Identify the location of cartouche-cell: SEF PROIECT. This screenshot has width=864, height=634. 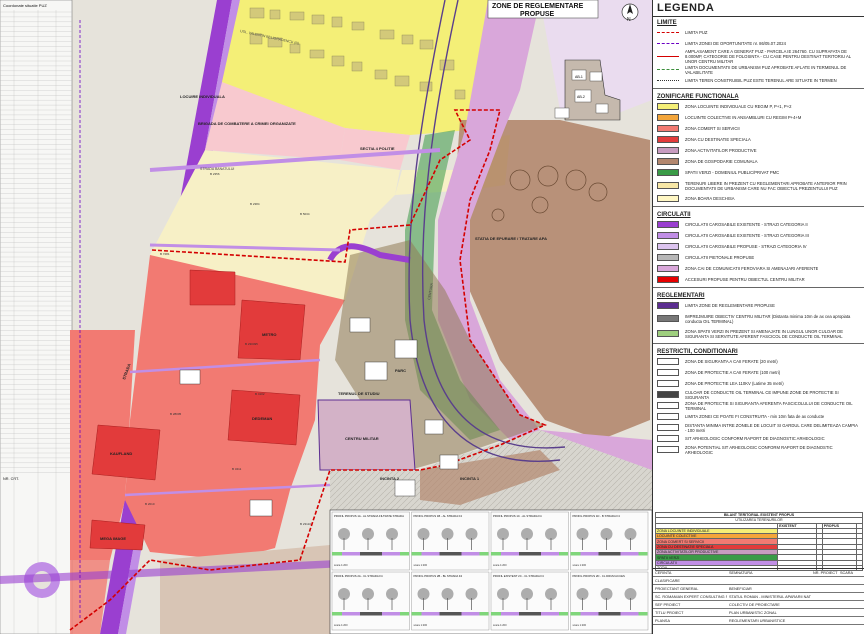
(668, 604).